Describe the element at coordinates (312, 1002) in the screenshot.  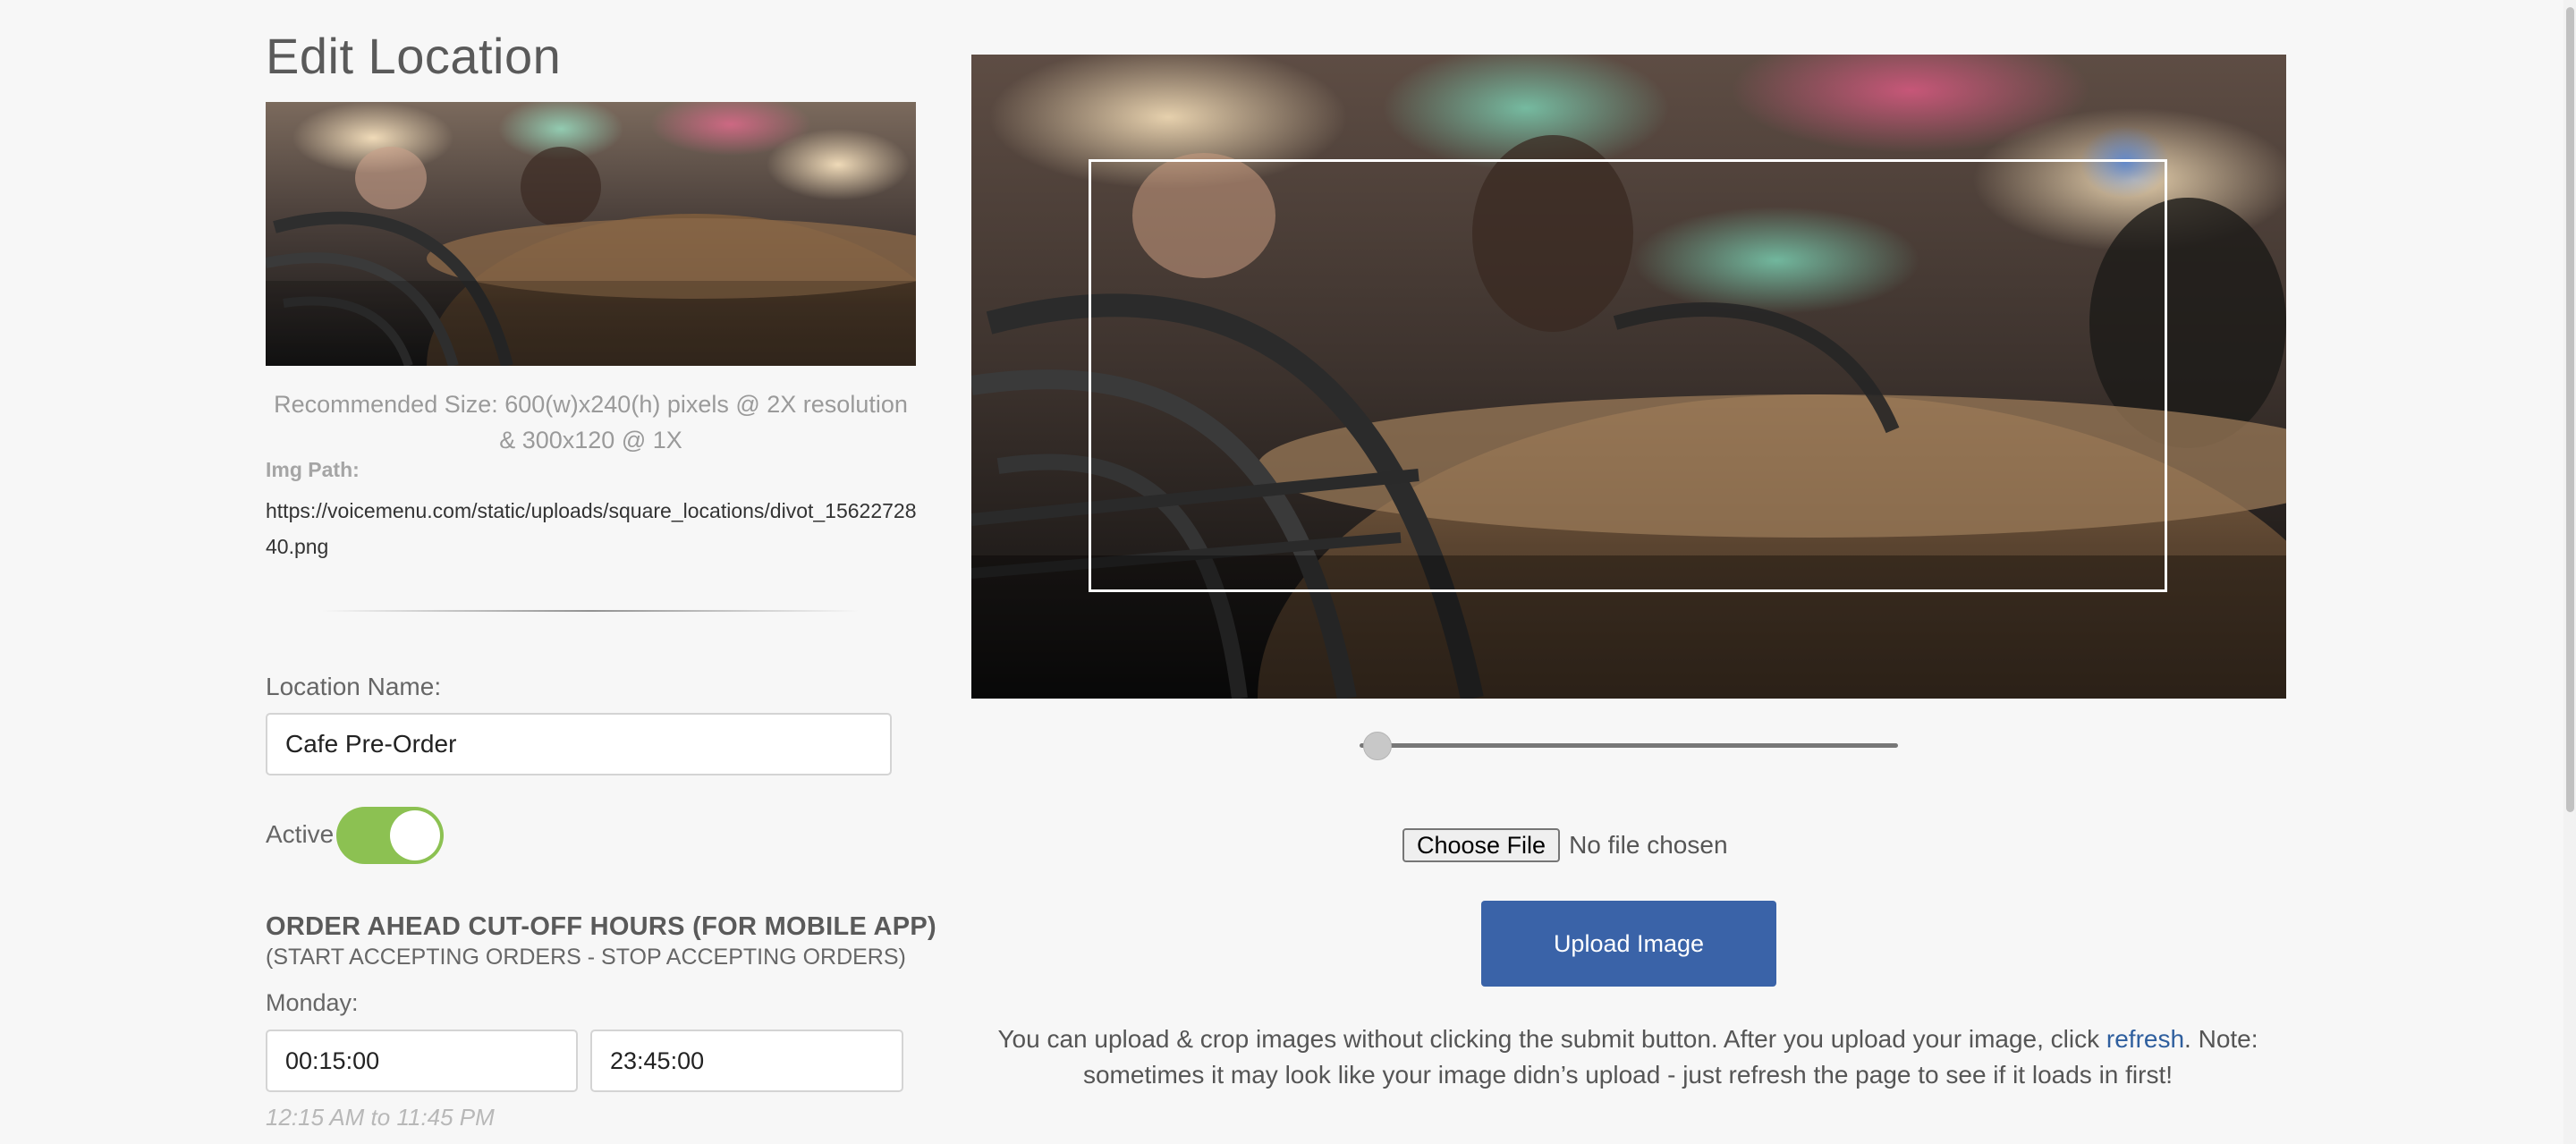
I see `day-label-monday: Monday:` at that location.